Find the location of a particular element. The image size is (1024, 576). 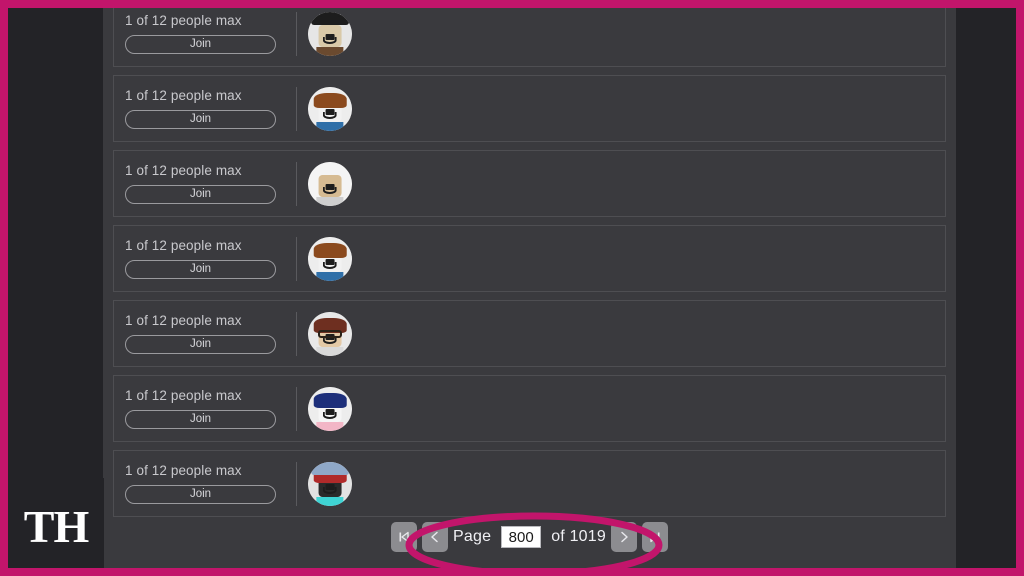

watermark-logo: TH is located at coordinates (56, 523).